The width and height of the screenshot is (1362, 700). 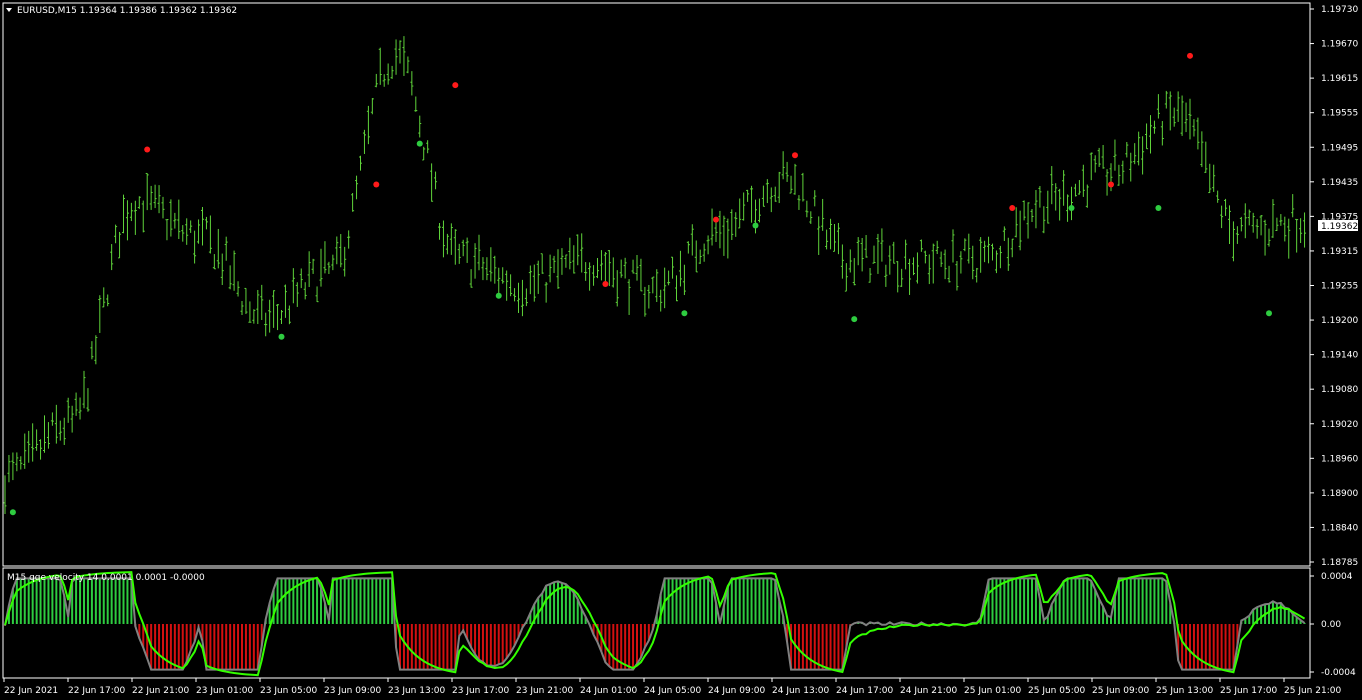 What do you see at coordinates (1339, 148) in the screenshot?
I see `price-tick-label: 1.19495` at bounding box center [1339, 148].